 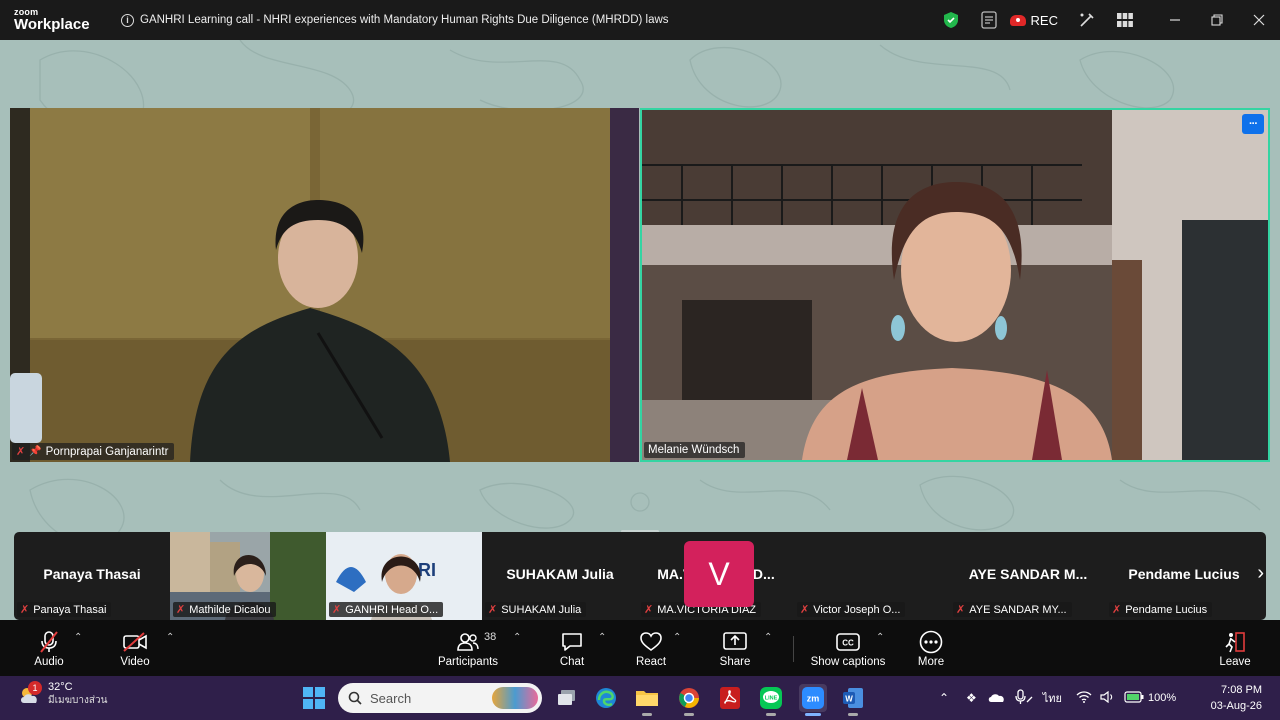 I want to click on speaker-1-name: Pornprapai Ganjanarintr, so click(x=107, y=451).